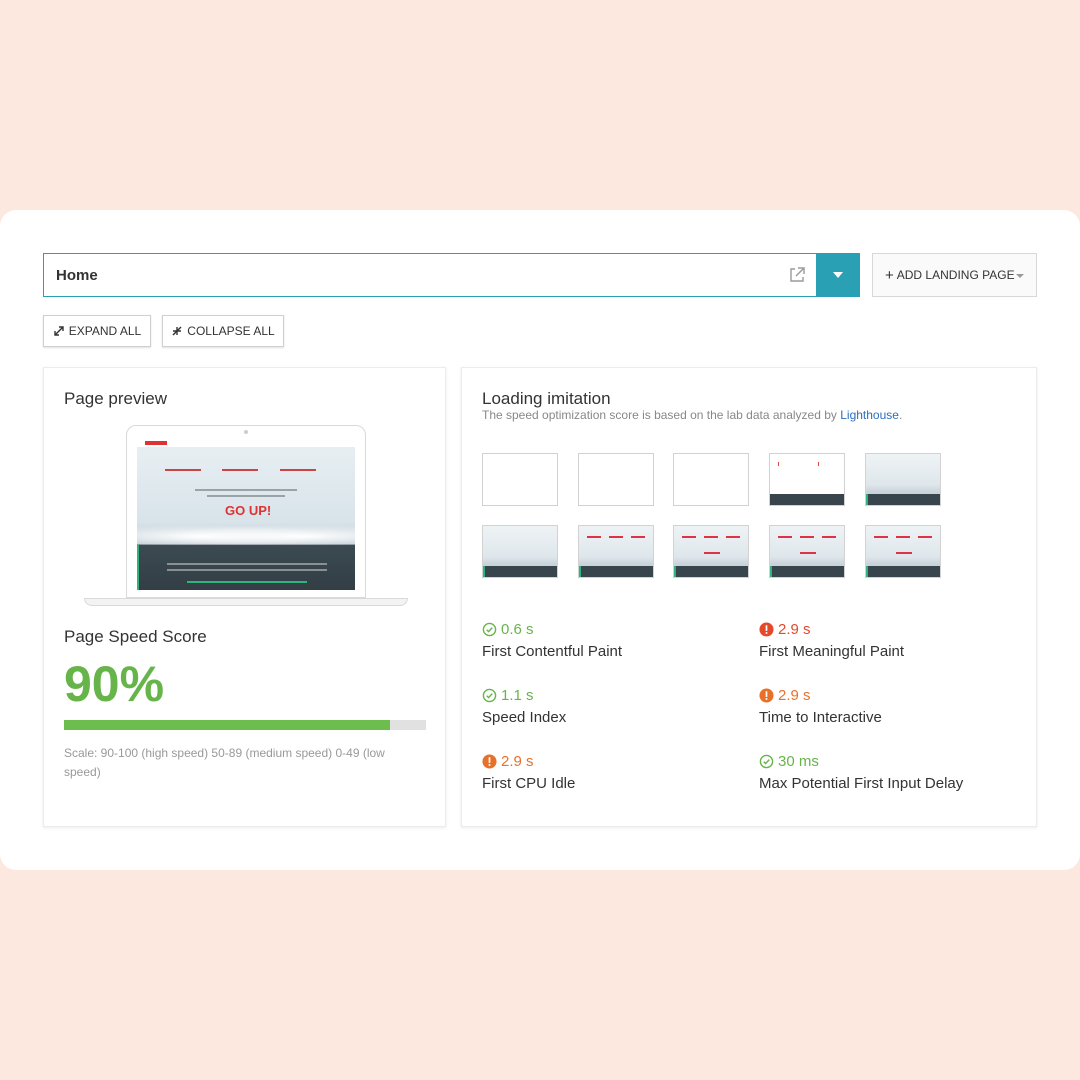 This screenshot has width=1080, height=1080. I want to click on laptop-base, so click(246, 602).